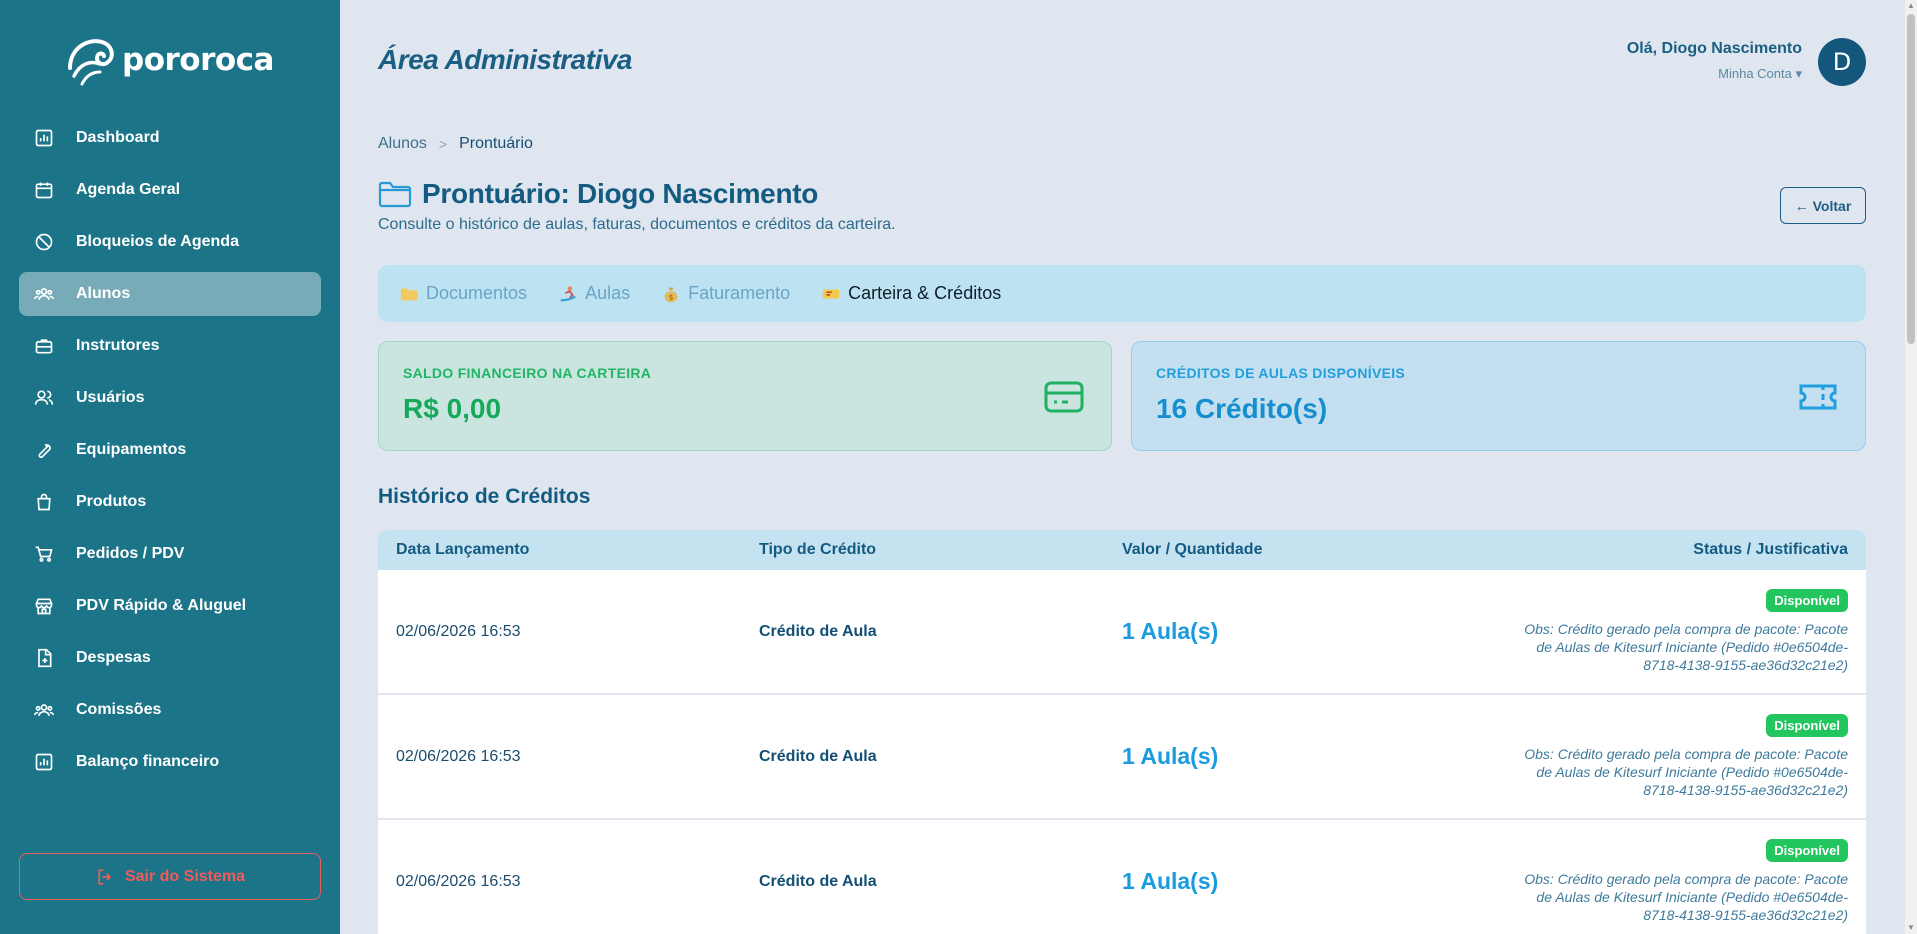 The image size is (1917, 934). I want to click on credits-history-title: Histórico de Créditos, so click(484, 496).